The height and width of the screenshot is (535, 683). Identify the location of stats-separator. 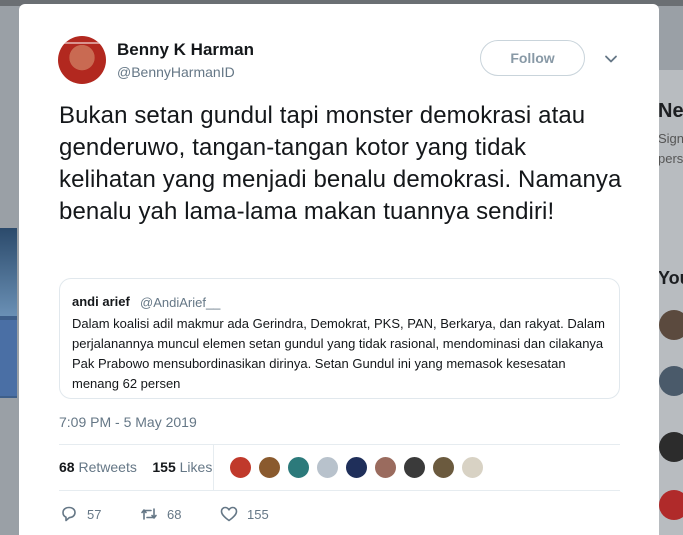
(213, 467).